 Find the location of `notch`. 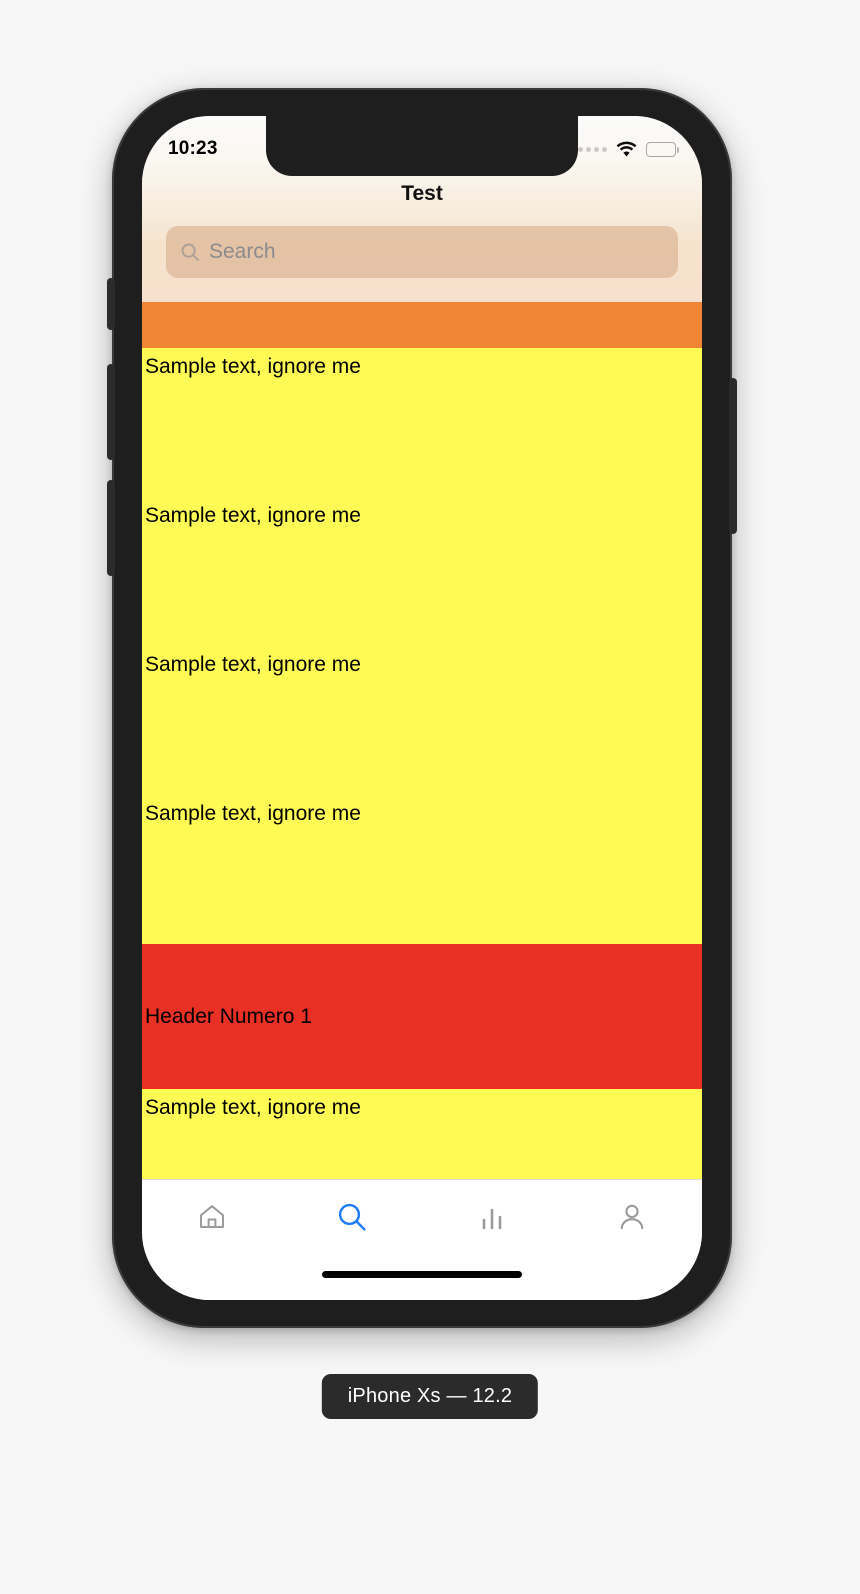

notch is located at coordinates (422, 146).